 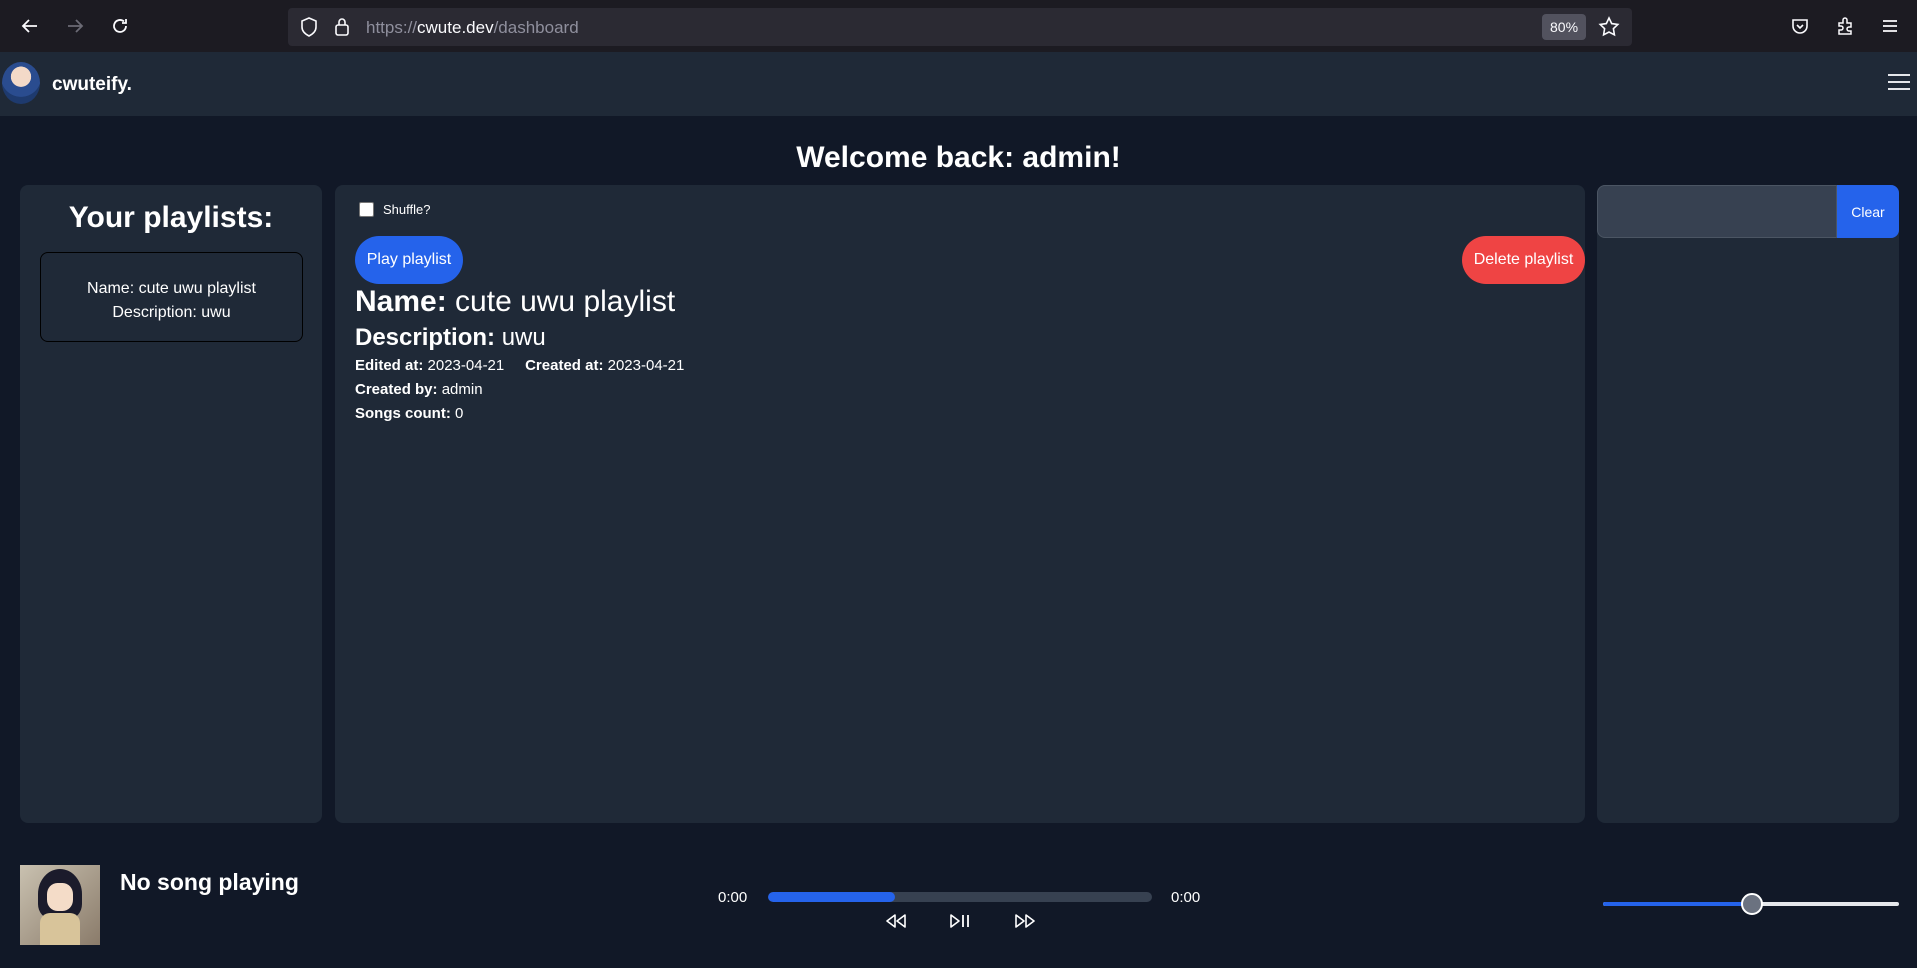 What do you see at coordinates (831, 897) in the screenshot?
I see `progress-fill` at bounding box center [831, 897].